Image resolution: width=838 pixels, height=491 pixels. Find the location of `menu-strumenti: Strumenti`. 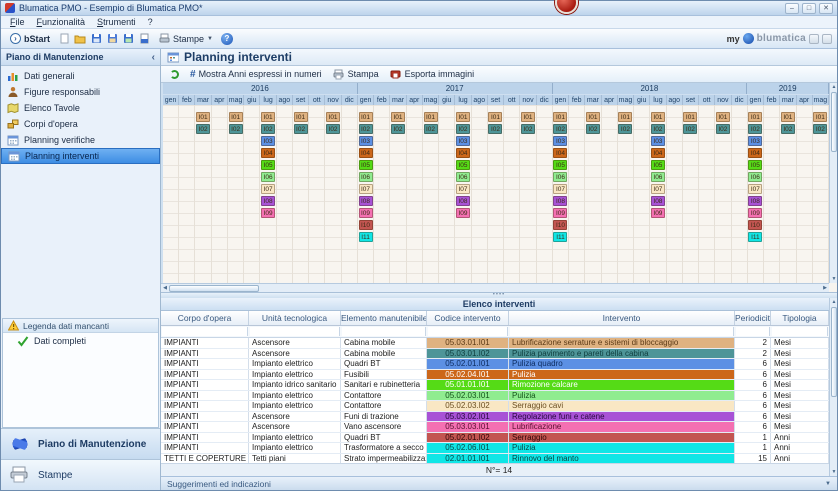

menu-strumenti: Strumenti is located at coordinates (116, 22).